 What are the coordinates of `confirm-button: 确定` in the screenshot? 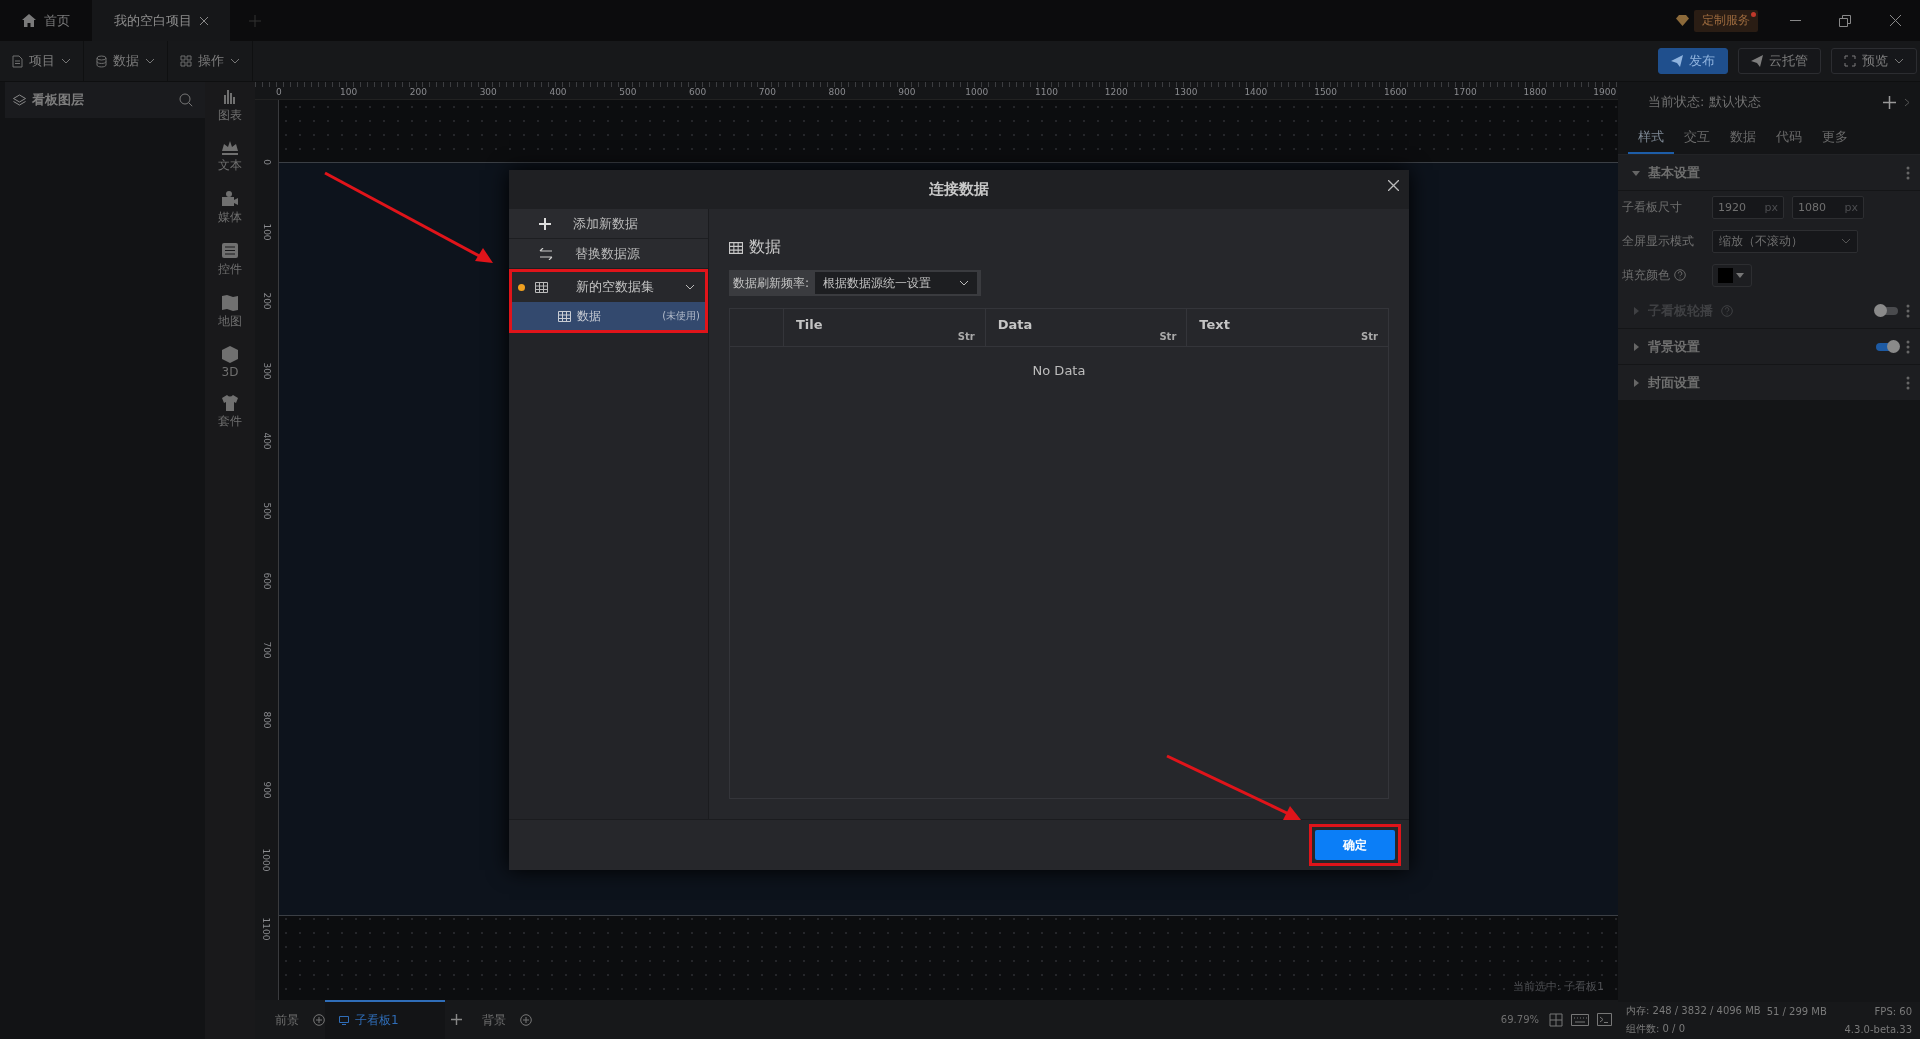 It's located at (1355, 845).